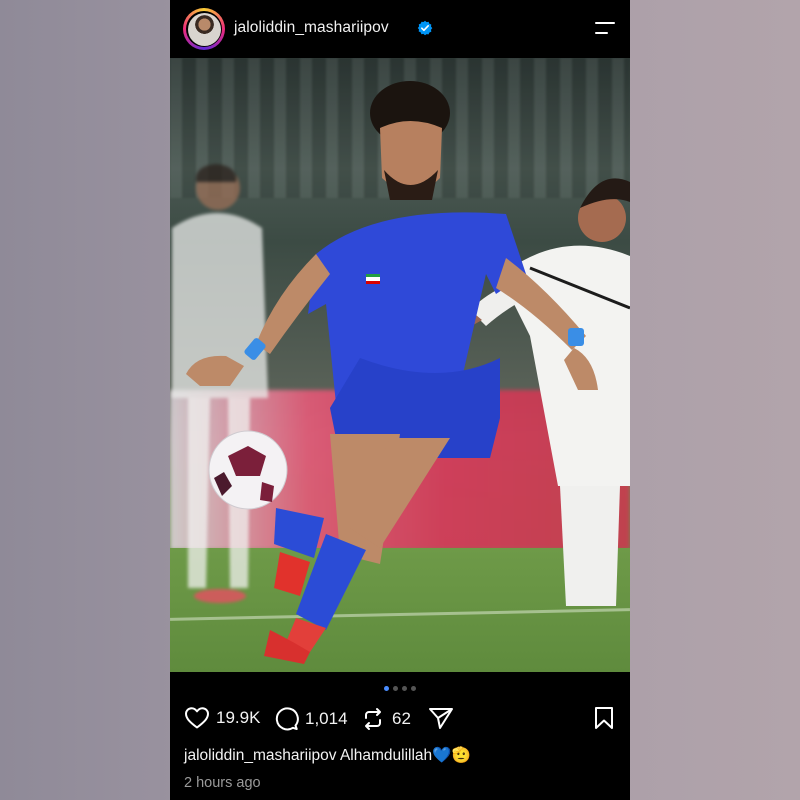  I want to click on menu-icon, so click(605, 28).